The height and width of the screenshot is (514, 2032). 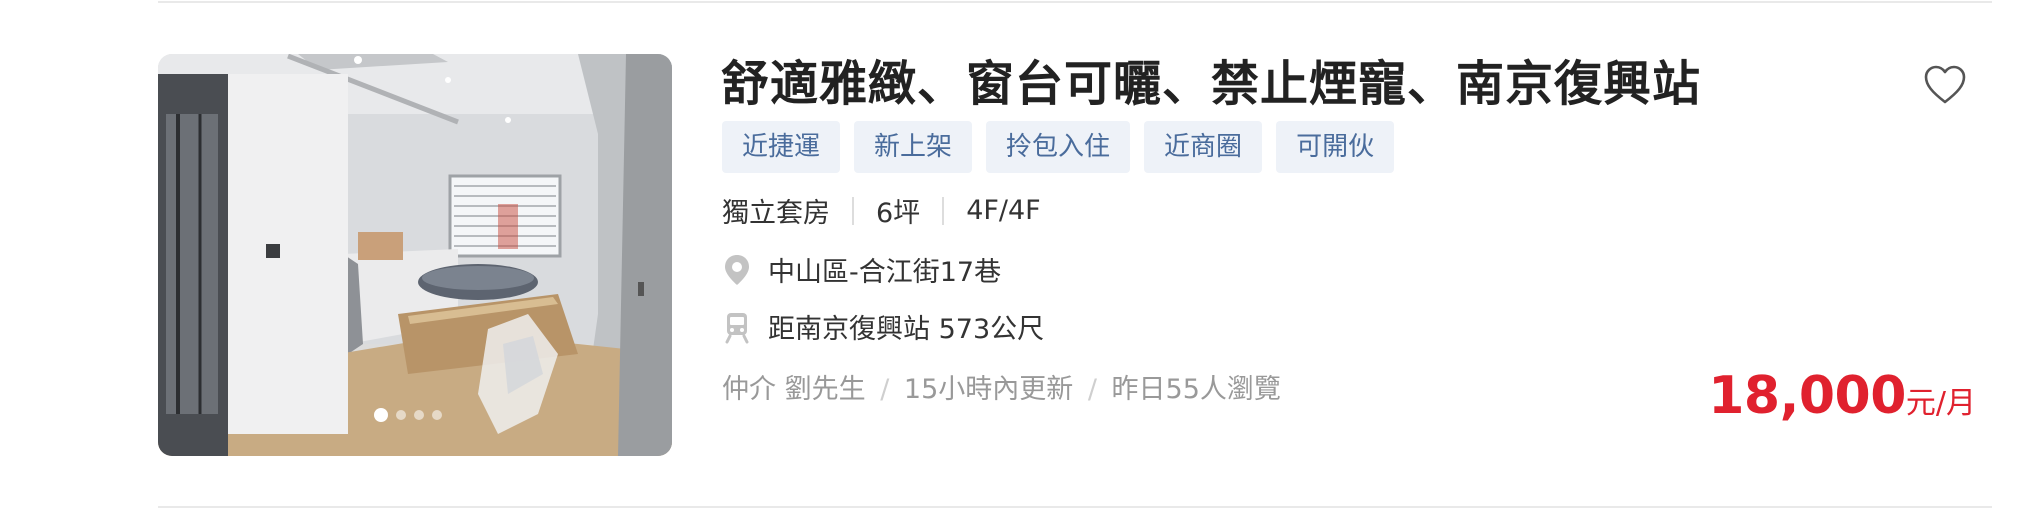 What do you see at coordinates (1203, 147) in the screenshot?
I see `tag-near-shopping: 近商圈` at bounding box center [1203, 147].